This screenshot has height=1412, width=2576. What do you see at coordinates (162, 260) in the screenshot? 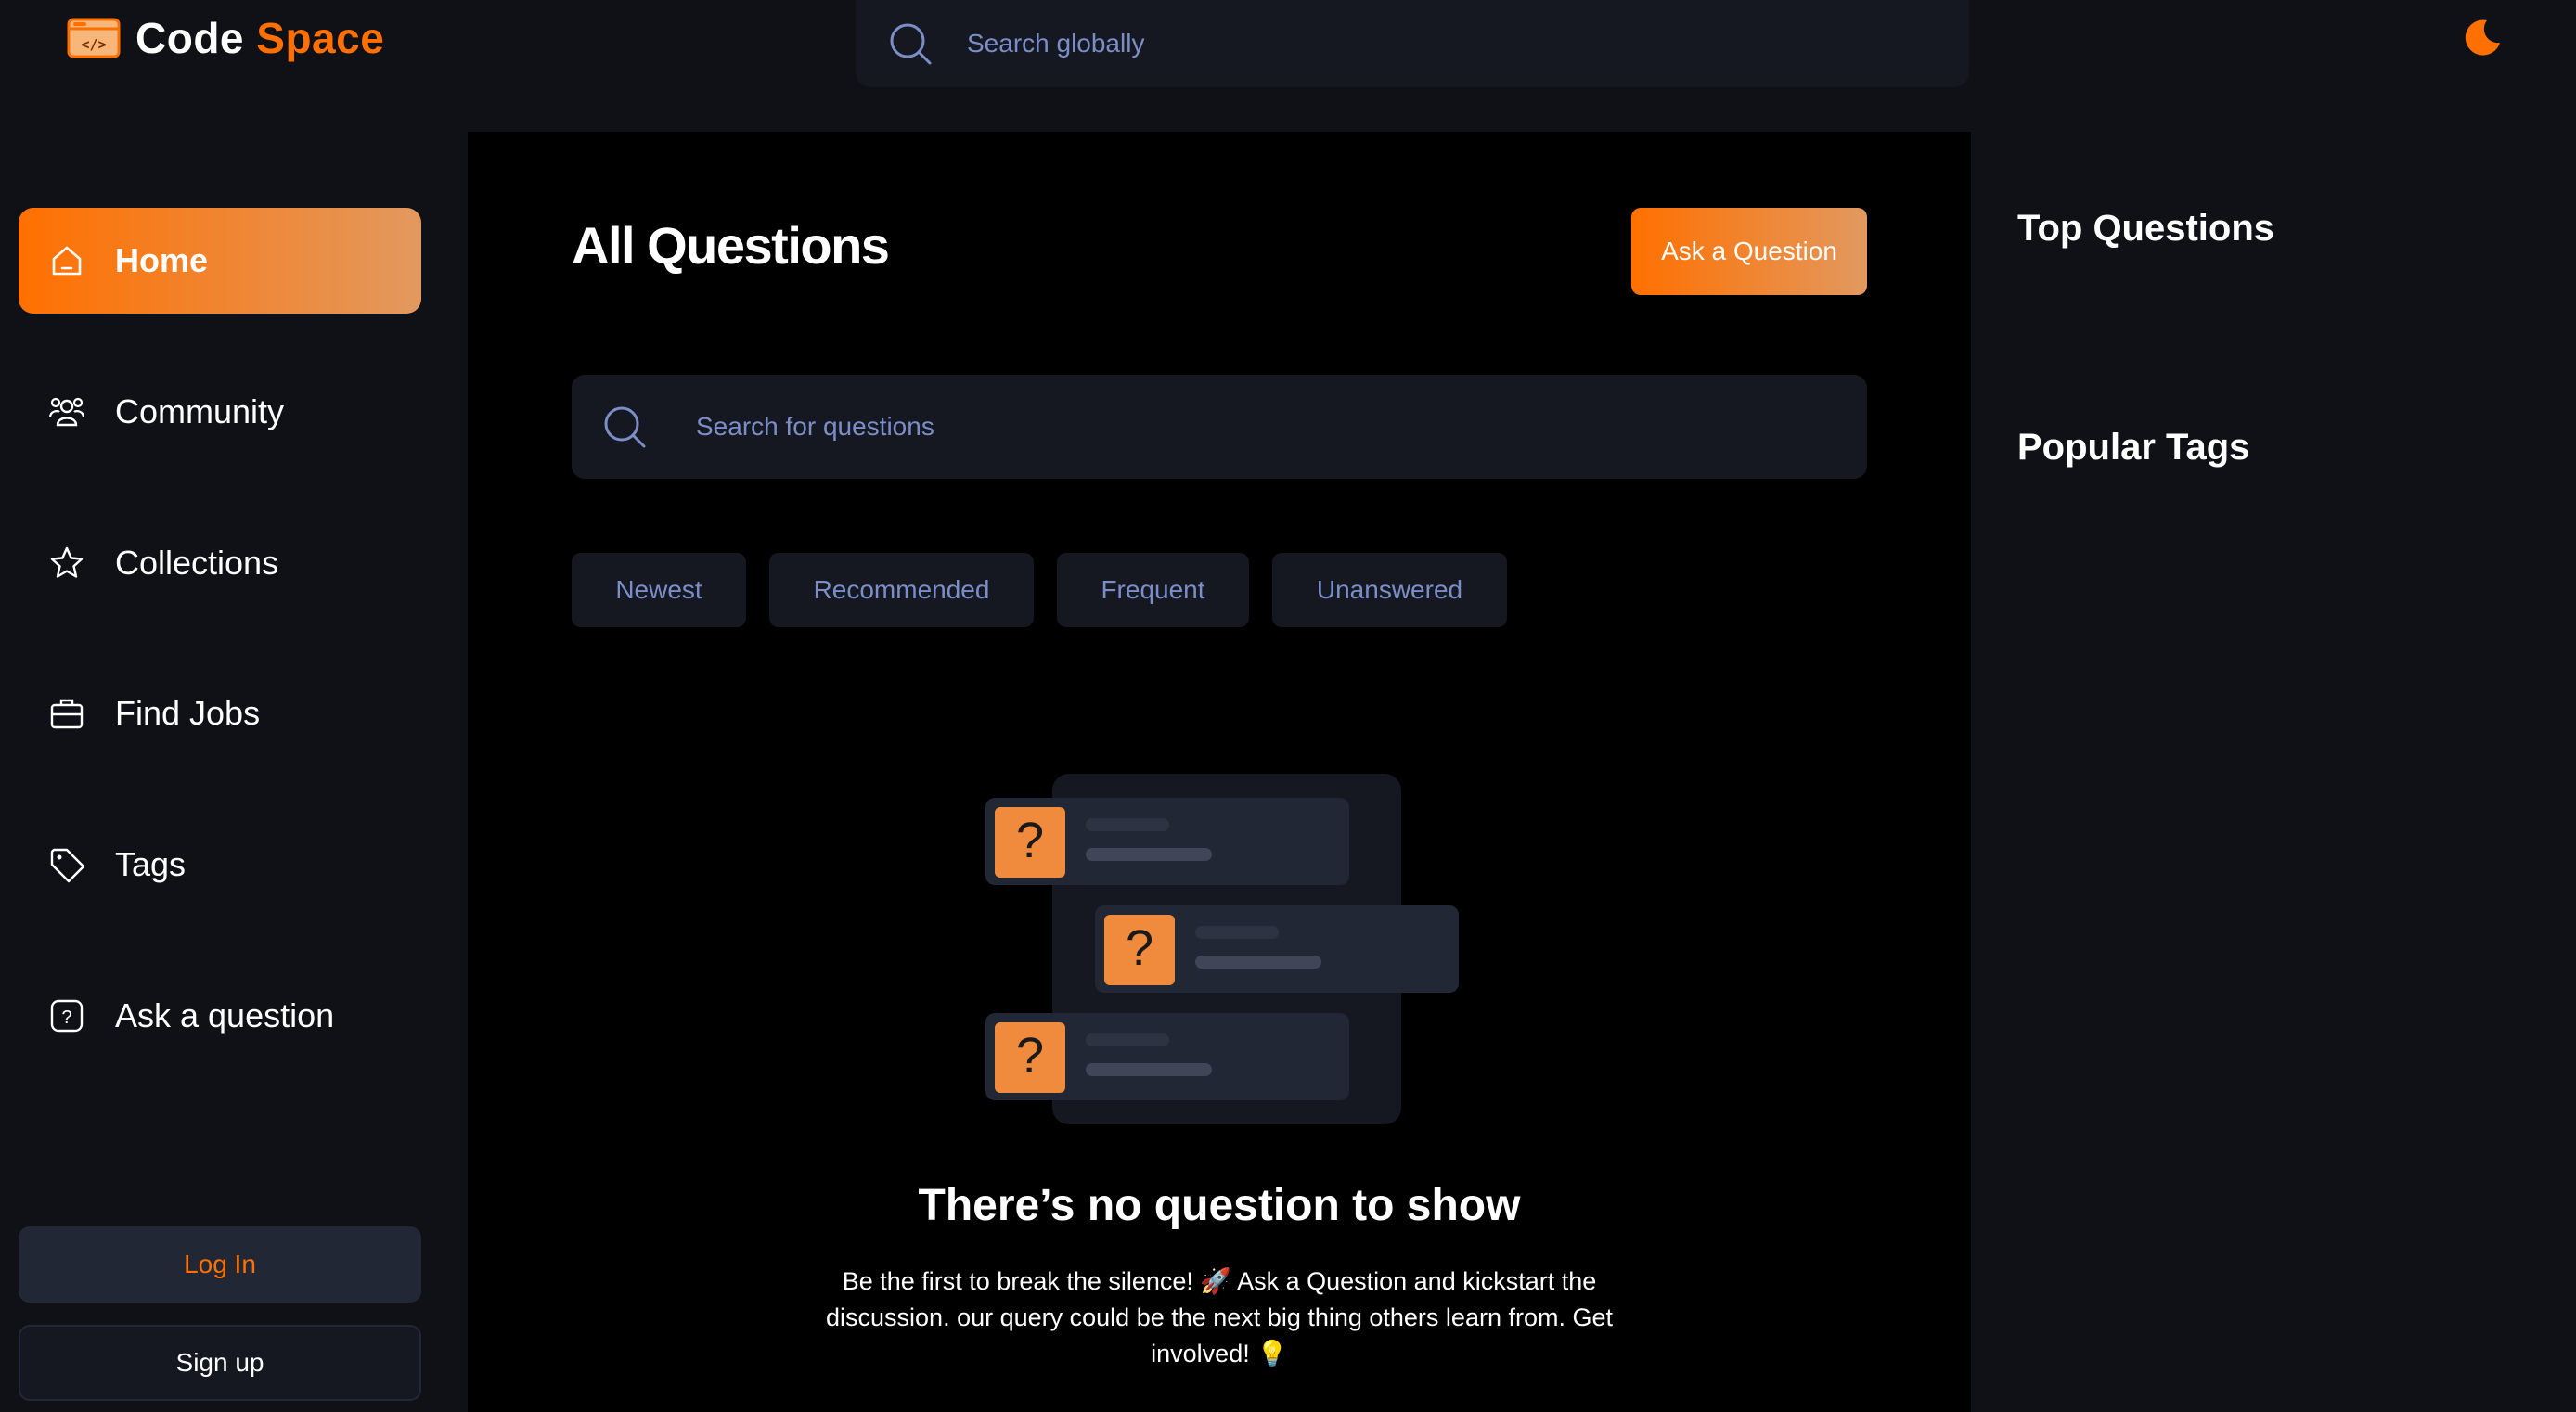
I see `sidebar-item-label: Home` at bounding box center [162, 260].